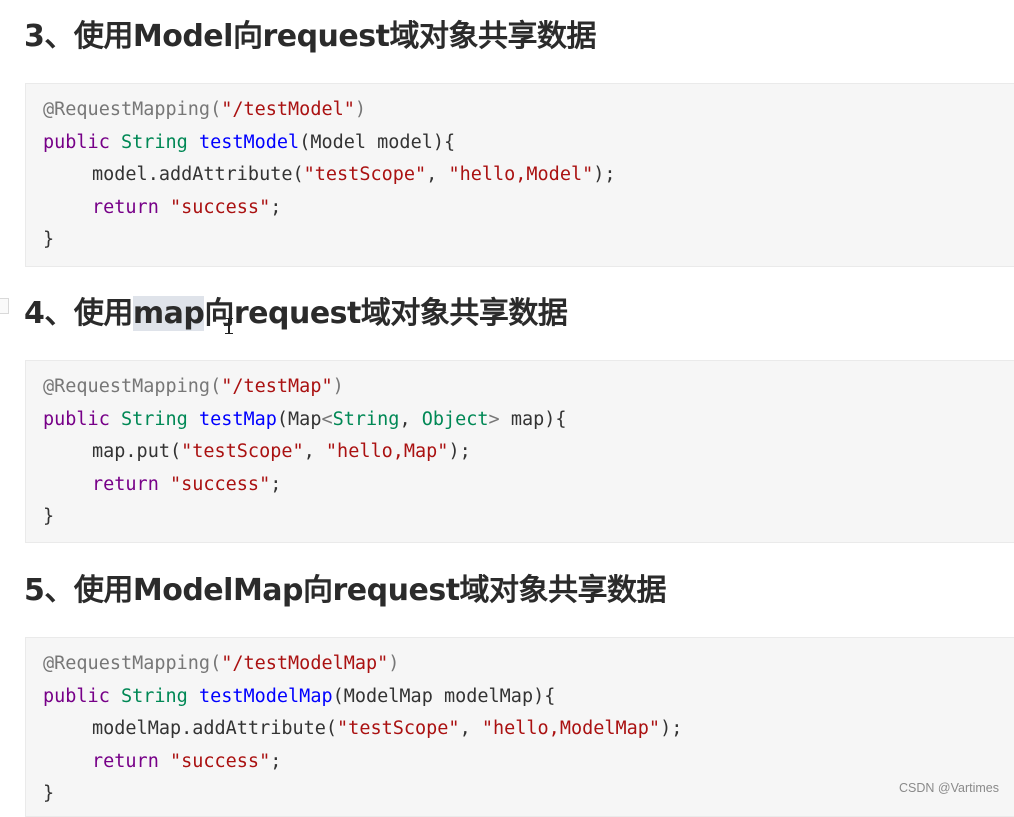 This screenshot has height=817, width=1014. Describe the element at coordinates (78, 313) in the screenshot. I see `section-4-heading-prefix: 4、使用` at that location.